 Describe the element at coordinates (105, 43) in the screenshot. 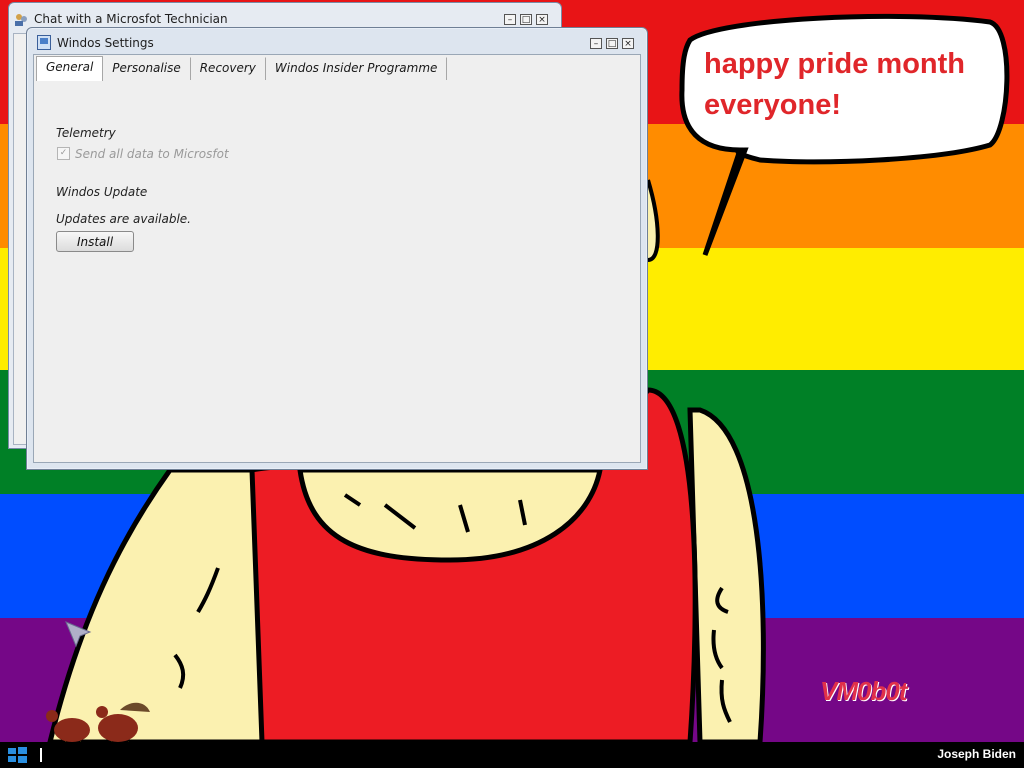

I see `settings-window-title: Windos Settings` at that location.